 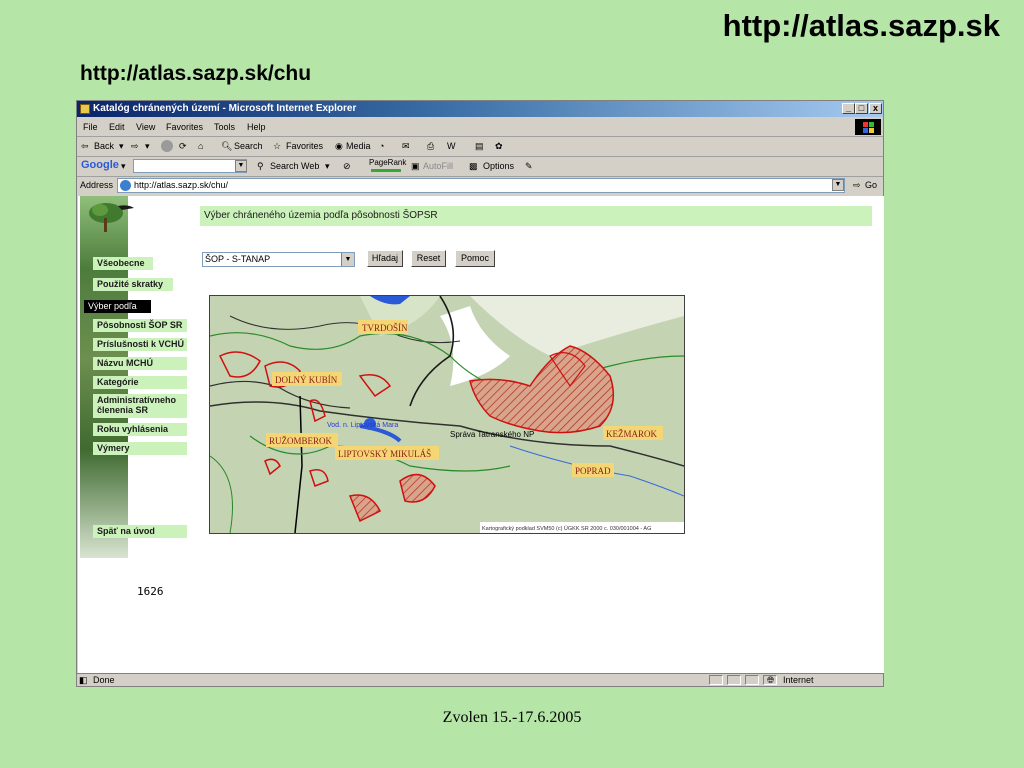 What do you see at coordinates (237, 259) in the screenshot?
I see `sop-select-value: ŠOP - S-TANAP` at bounding box center [237, 259].